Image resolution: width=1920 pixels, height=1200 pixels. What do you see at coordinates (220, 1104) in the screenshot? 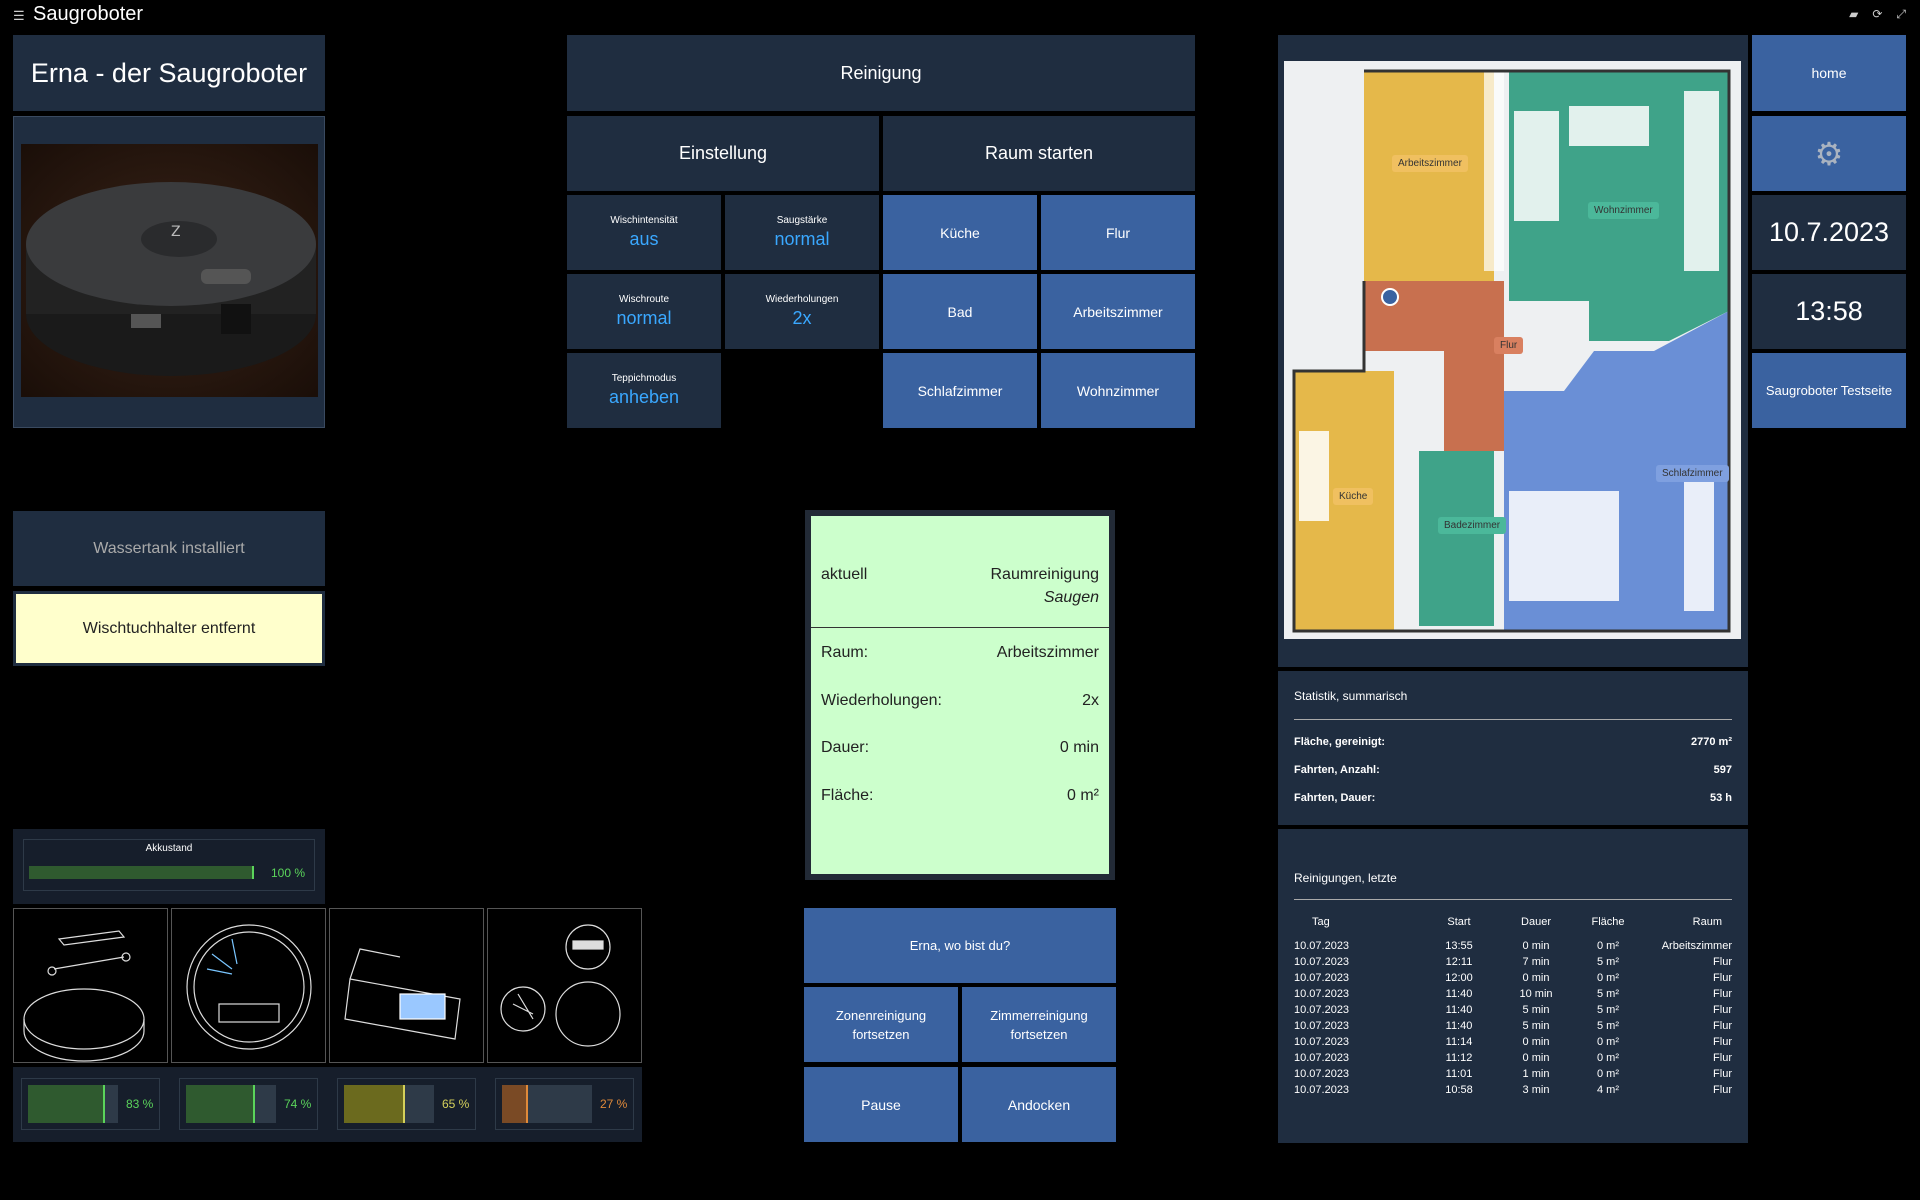
I see `side-brush-fill` at bounding box center [220, 1104].